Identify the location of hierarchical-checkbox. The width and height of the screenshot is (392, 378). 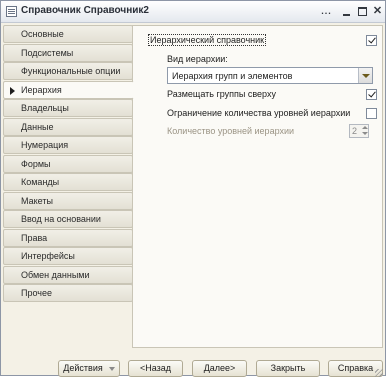
(371, 40).